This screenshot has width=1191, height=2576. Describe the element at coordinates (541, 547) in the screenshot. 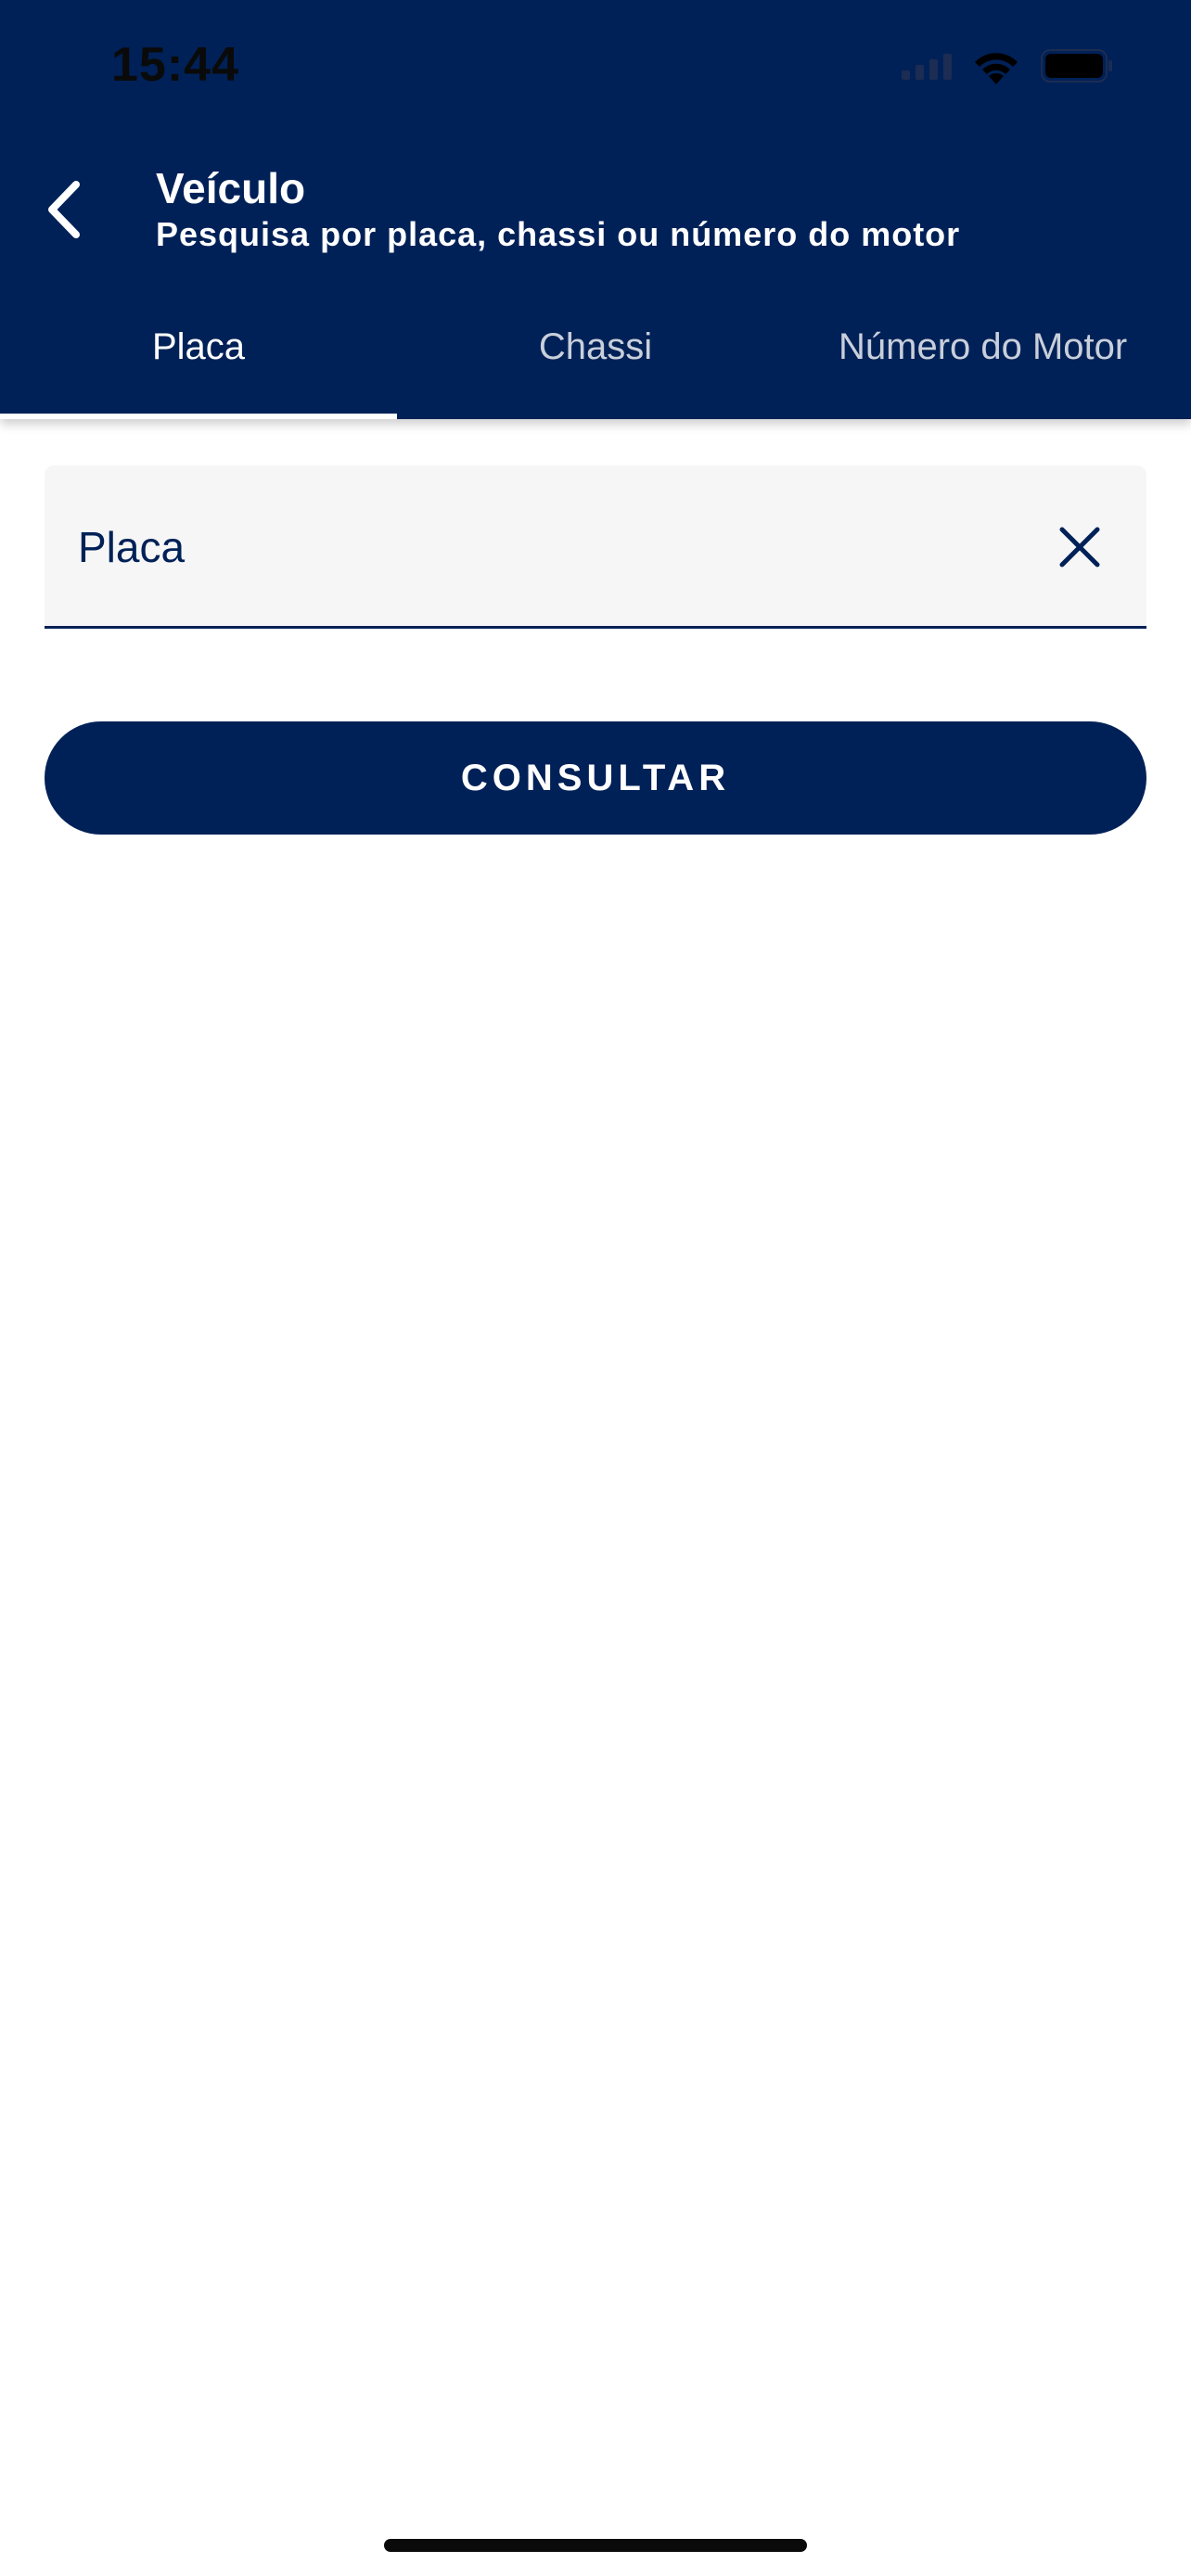

I see `placa-input` at that location.